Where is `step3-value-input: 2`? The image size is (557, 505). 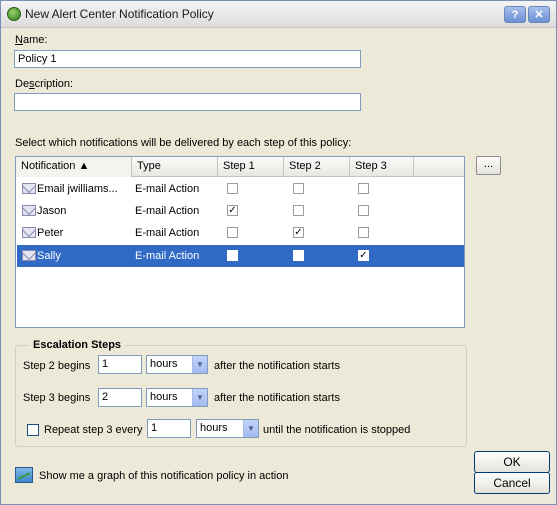 step3-value-input: 2 is located at coordinates (120, 397).